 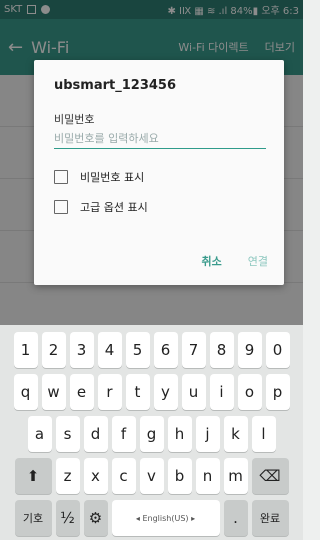 What do you see at coordinates (33, 476) in the screenshot?
I see `shift-key: ⬆` at bounding box center [33, 476].